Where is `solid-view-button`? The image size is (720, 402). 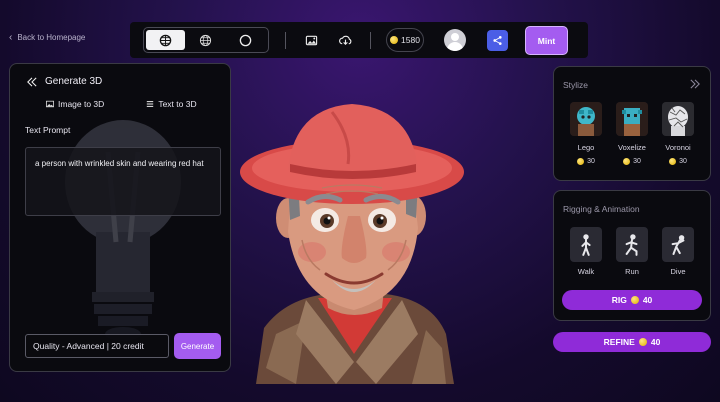
solid-view-button is located at coordinates (245, 40).